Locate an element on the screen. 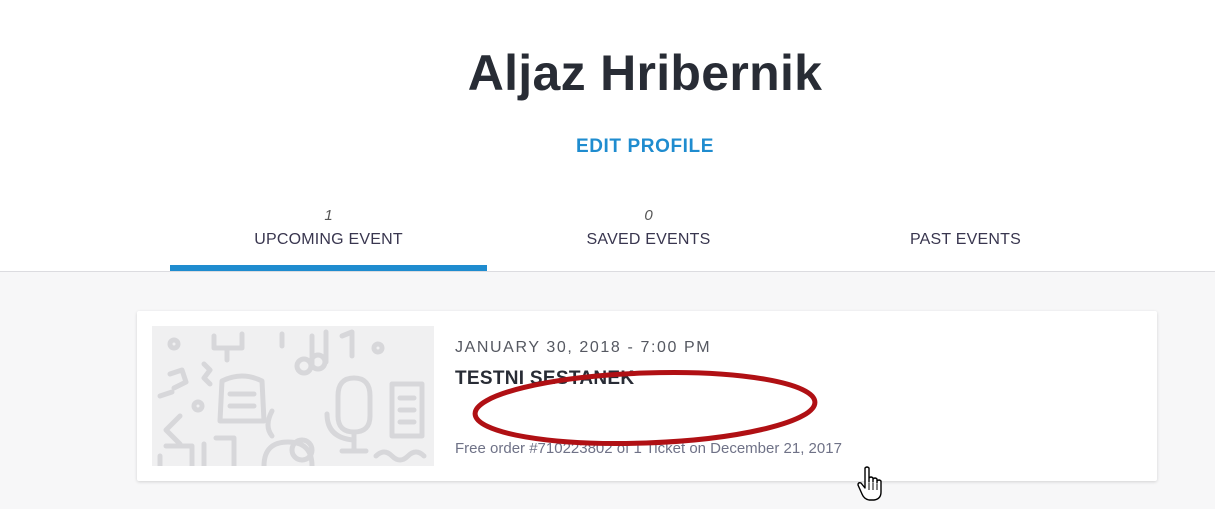 The height and width of the screenshot is (509, 1215). tab-saved-events: 0 SAVED EVENTS is located at coordinates (648, 239).